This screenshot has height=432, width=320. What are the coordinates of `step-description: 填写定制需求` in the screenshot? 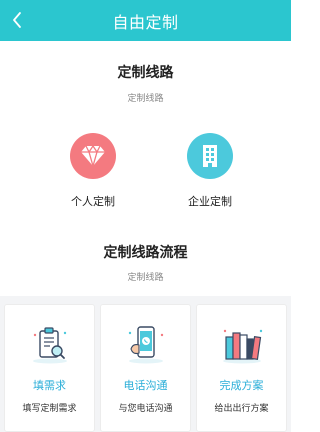 It's located at (49, 409).